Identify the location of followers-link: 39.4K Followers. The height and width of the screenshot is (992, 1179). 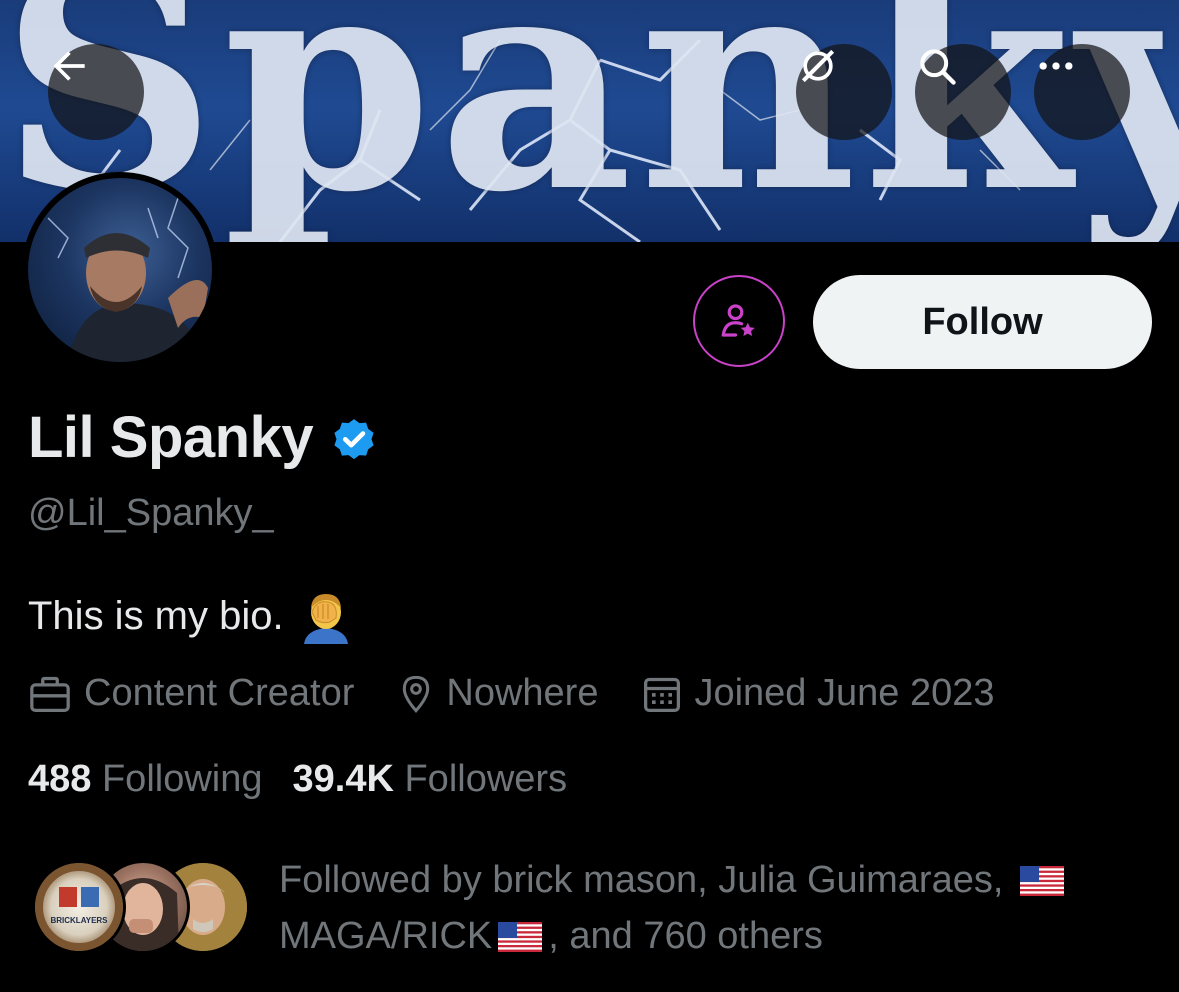
(430, 779).